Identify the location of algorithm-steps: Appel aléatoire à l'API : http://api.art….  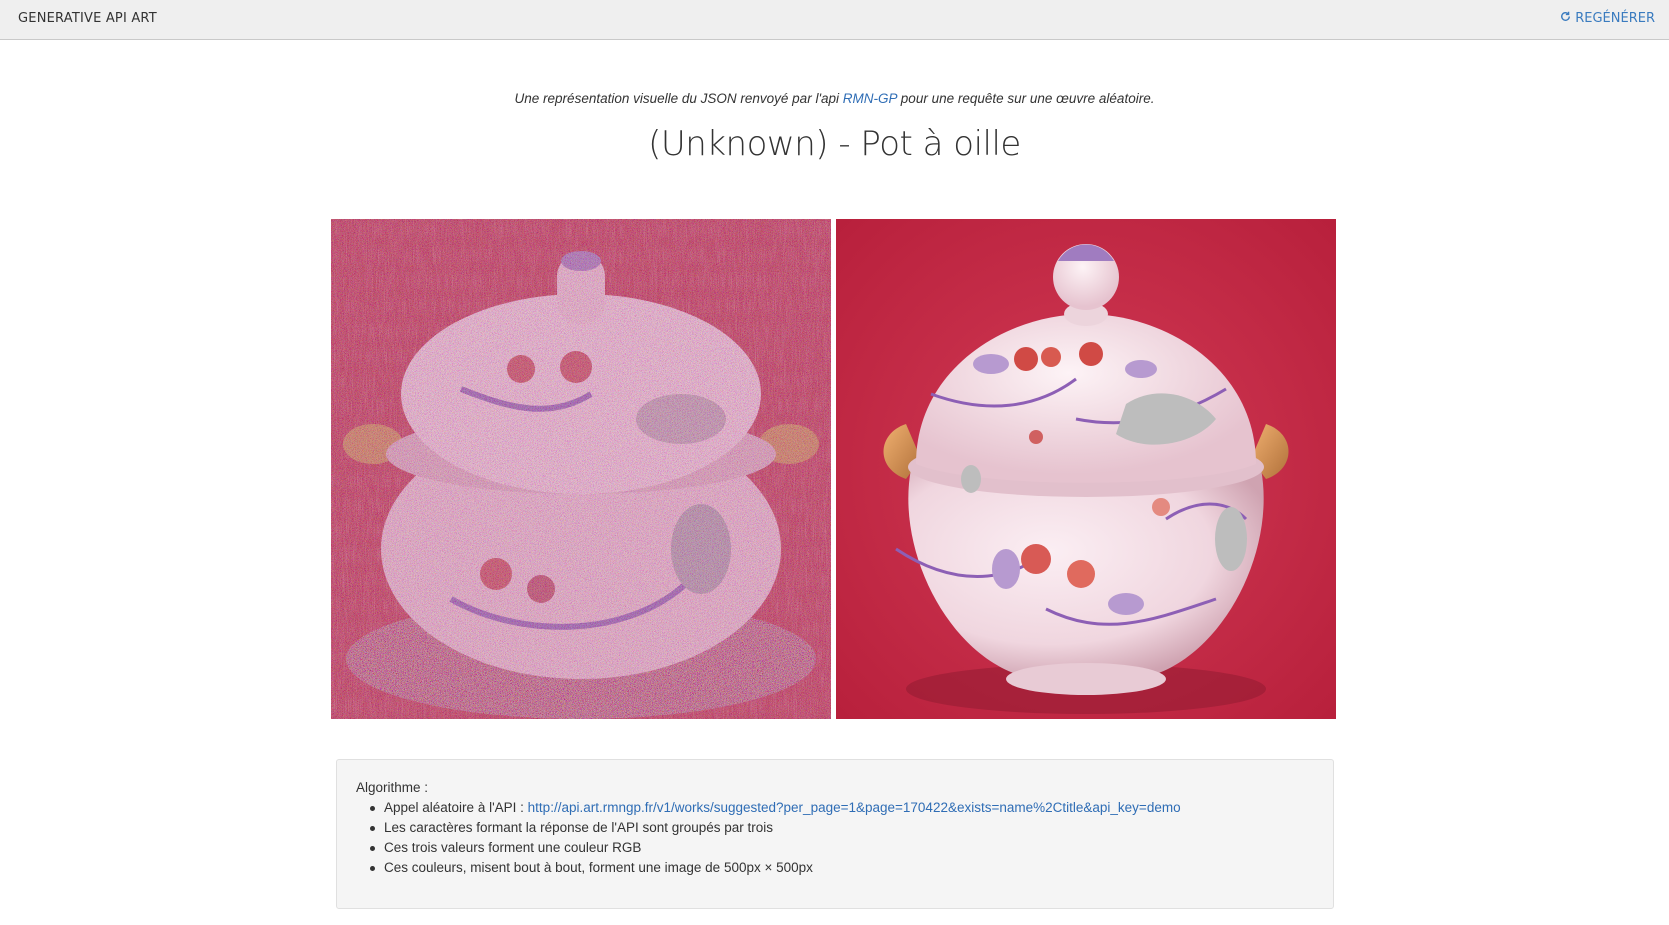
(835, 838).